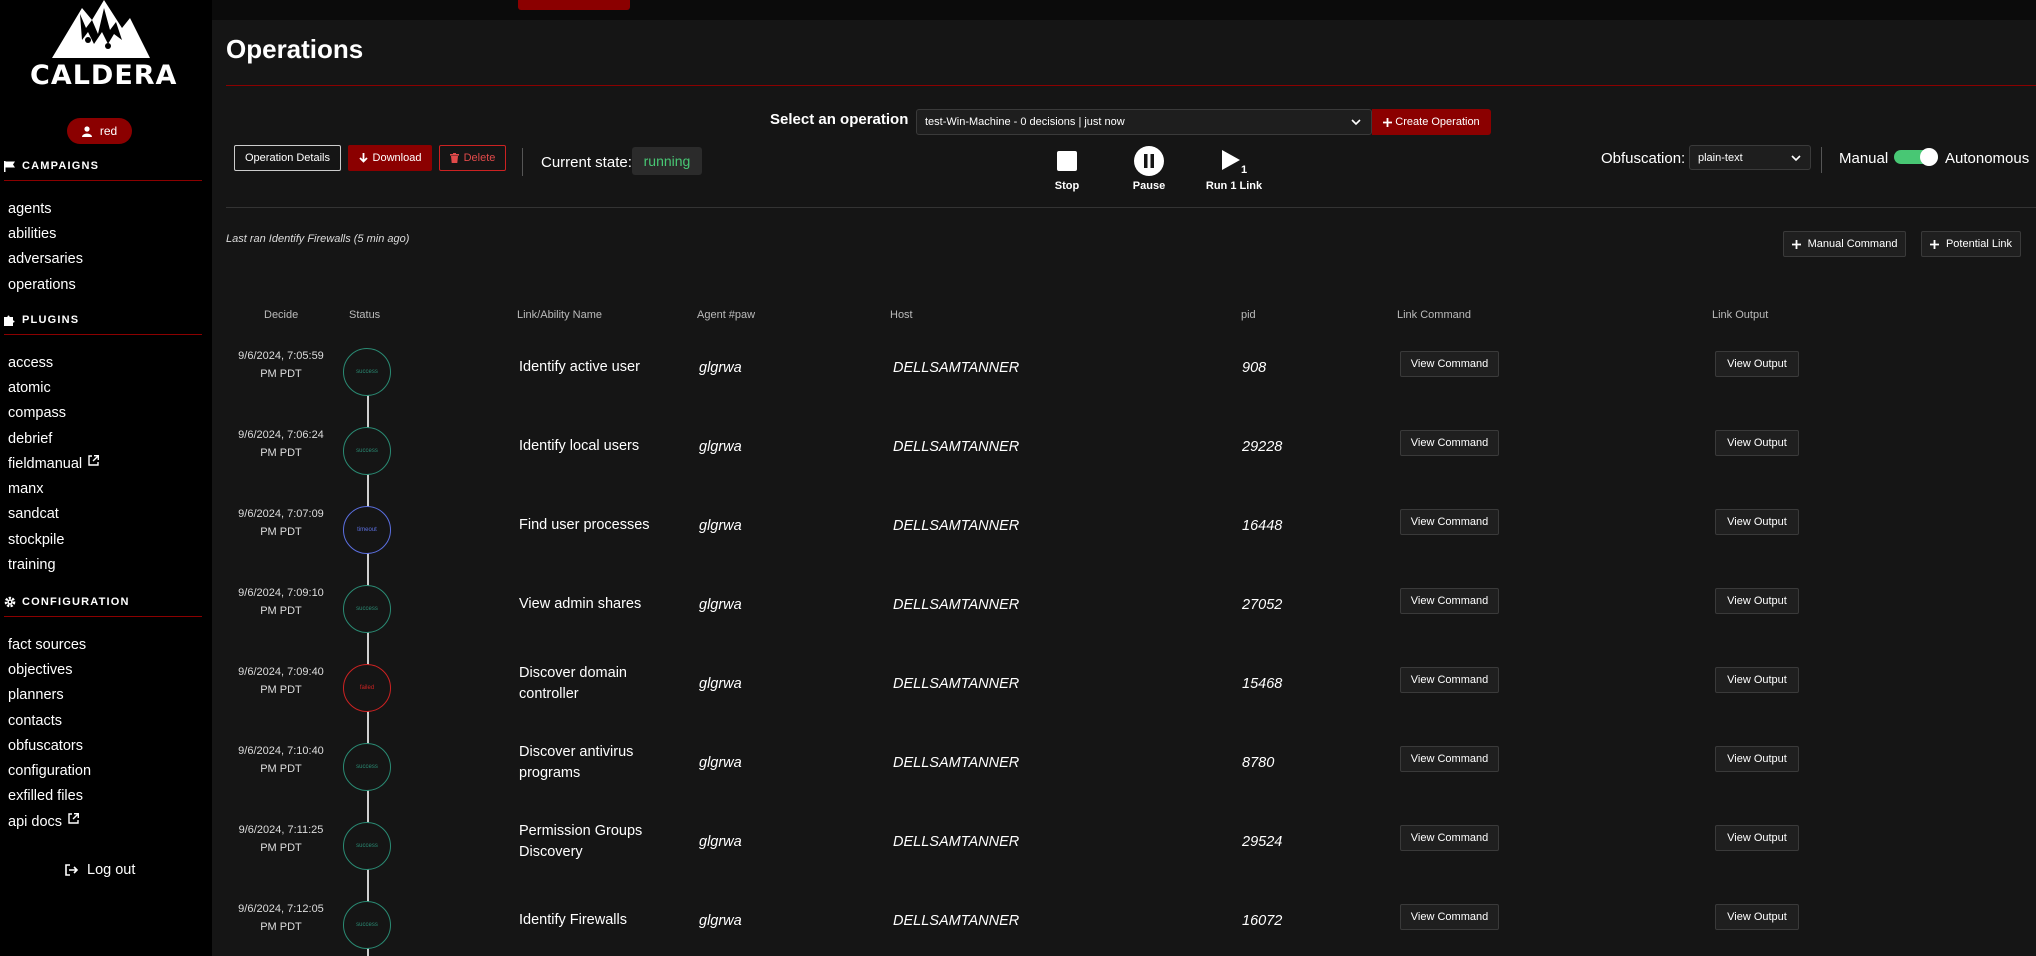 This screenshot has width=2036, height=956. I want to click on obfuscation-select: plain-text, so click(1750, 157).